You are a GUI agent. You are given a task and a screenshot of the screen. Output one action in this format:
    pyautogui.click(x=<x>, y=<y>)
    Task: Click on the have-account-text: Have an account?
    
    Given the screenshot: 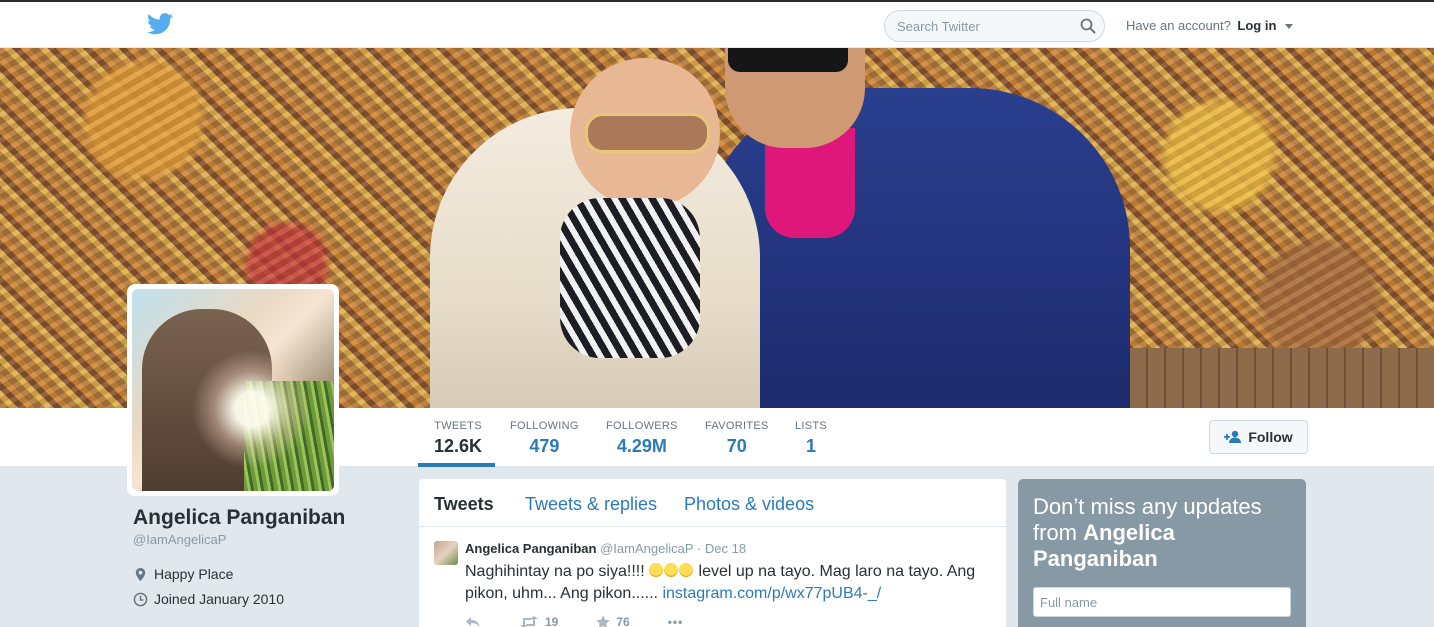 What is the action you would take?
    pyautogui.click(x=1178, y=25)
    